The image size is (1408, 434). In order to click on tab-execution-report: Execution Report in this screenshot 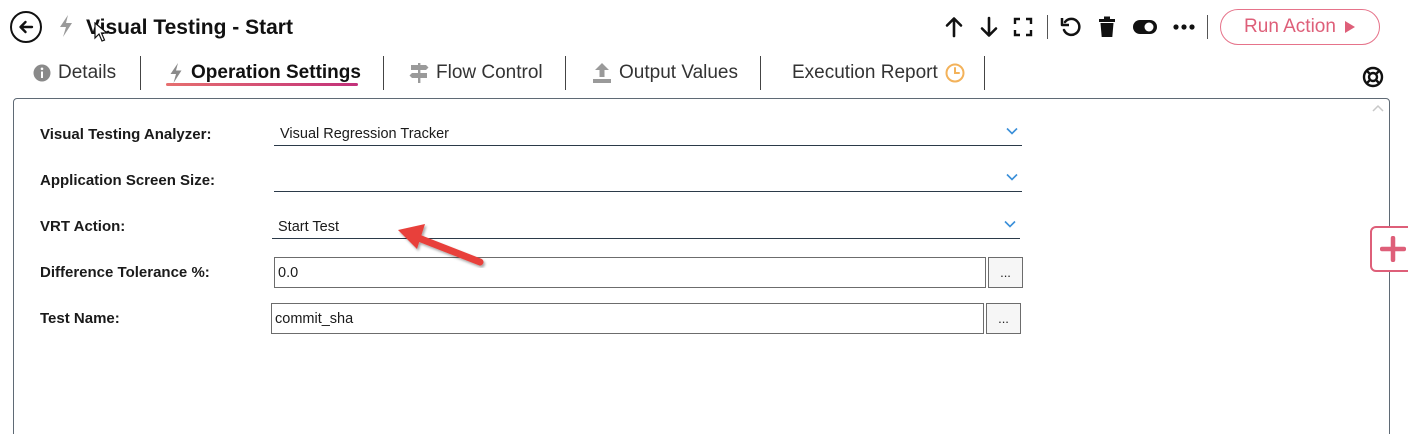, I will do `click(878, 73)`.